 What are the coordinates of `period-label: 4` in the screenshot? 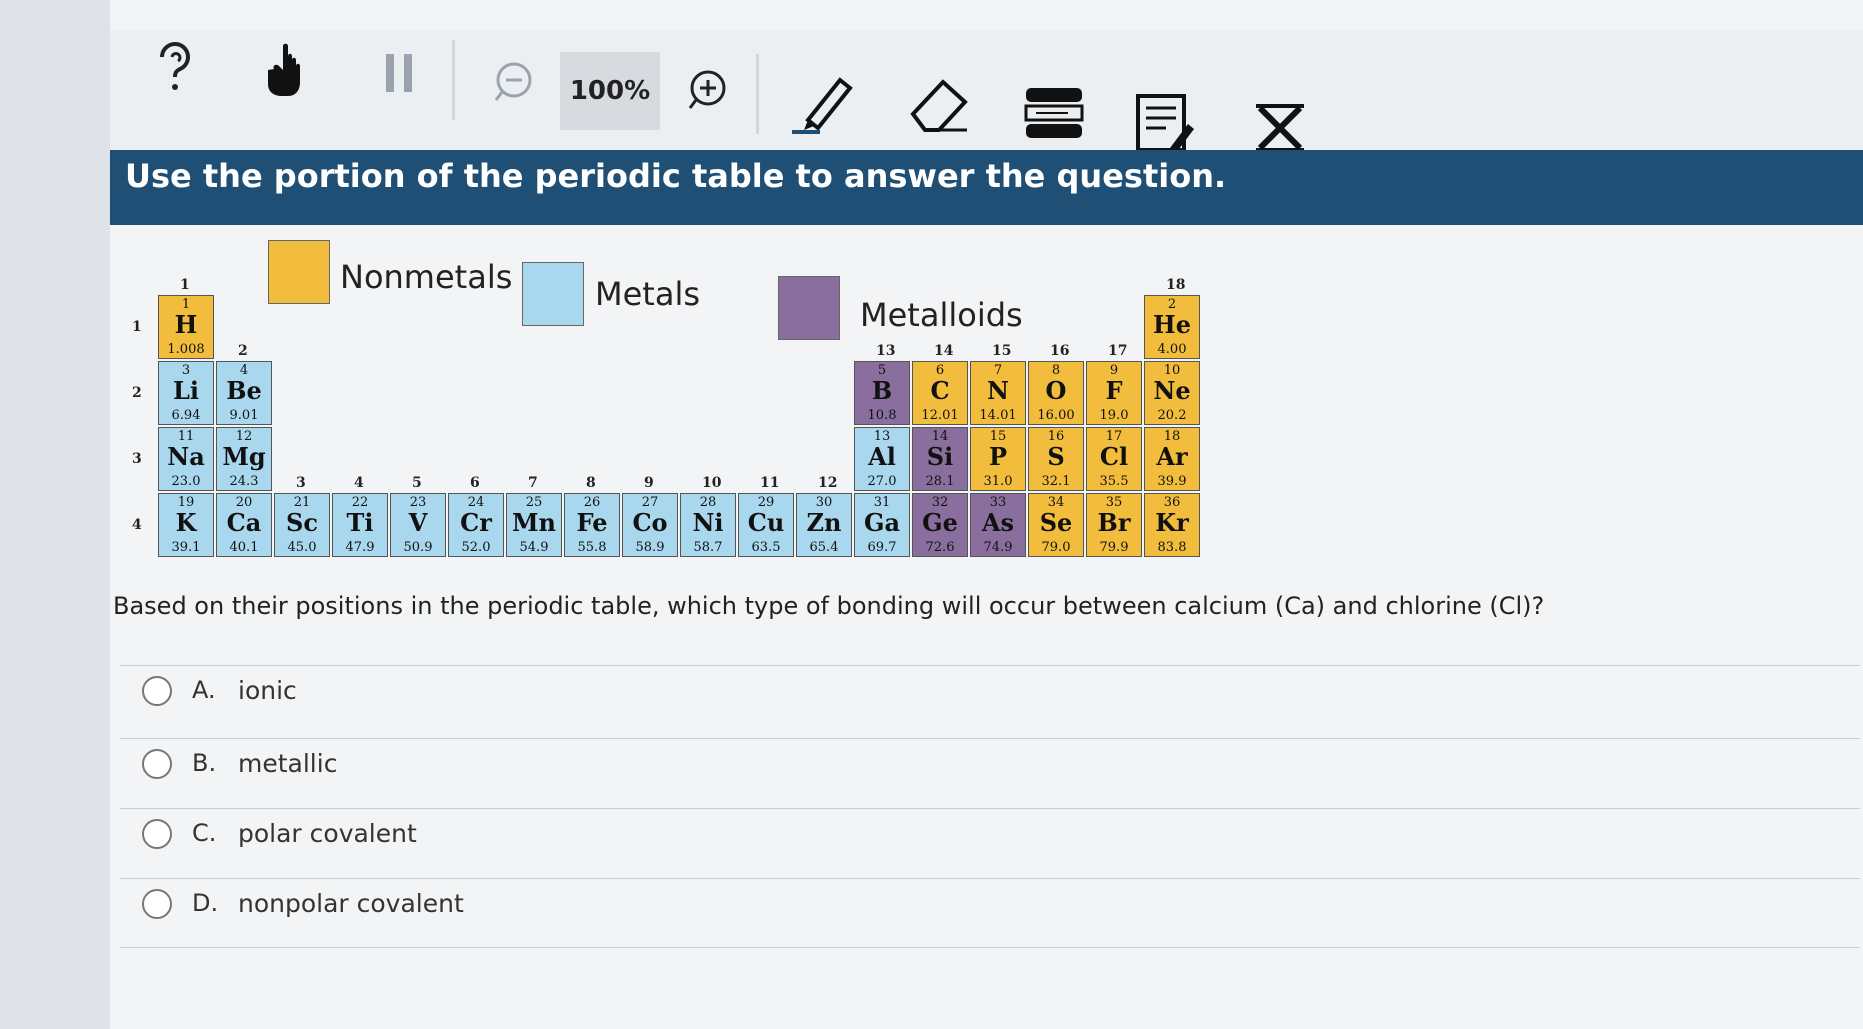 It's located at (137, 525).